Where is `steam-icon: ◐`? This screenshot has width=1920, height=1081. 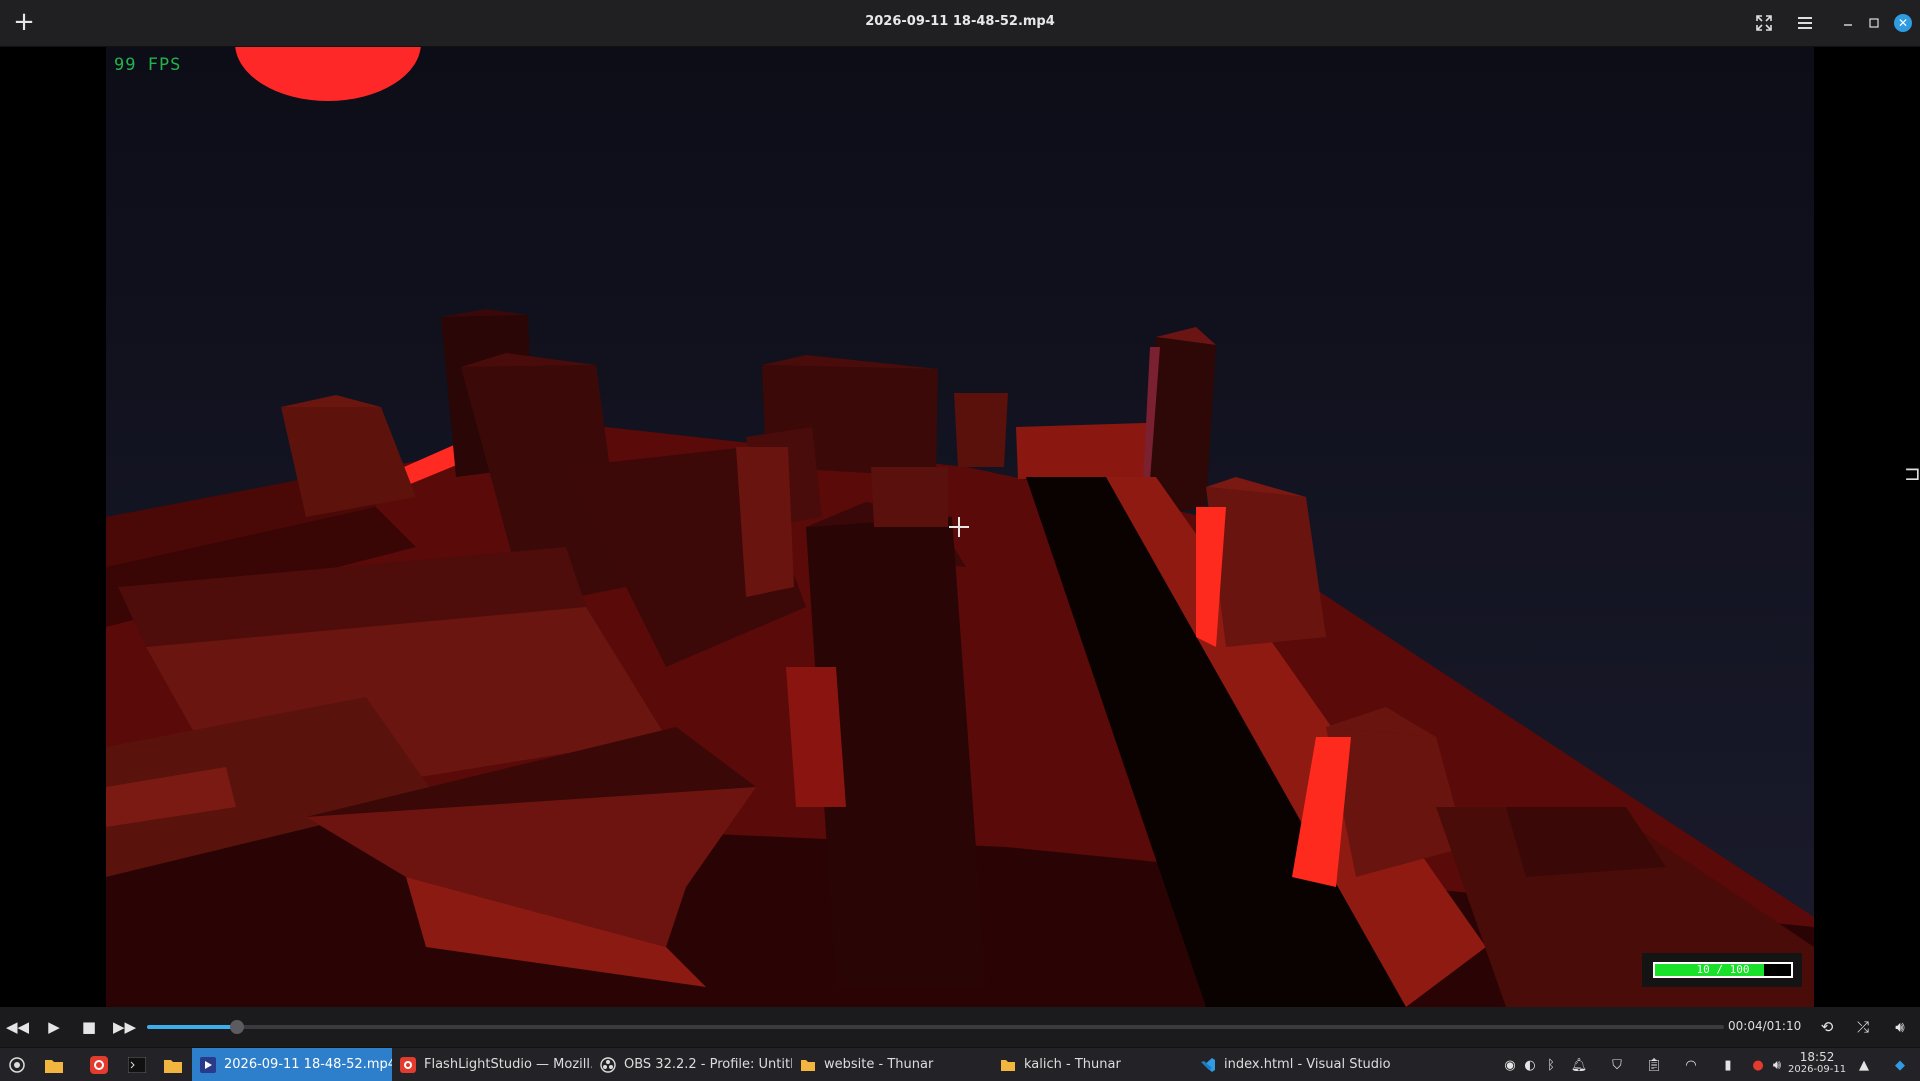 steam-icon: ◐ is located at coordinates (1530, 1065).